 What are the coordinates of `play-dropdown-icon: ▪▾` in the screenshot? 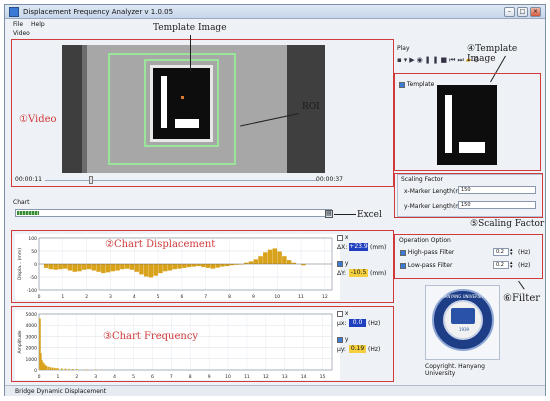 It's located at (403, 60).